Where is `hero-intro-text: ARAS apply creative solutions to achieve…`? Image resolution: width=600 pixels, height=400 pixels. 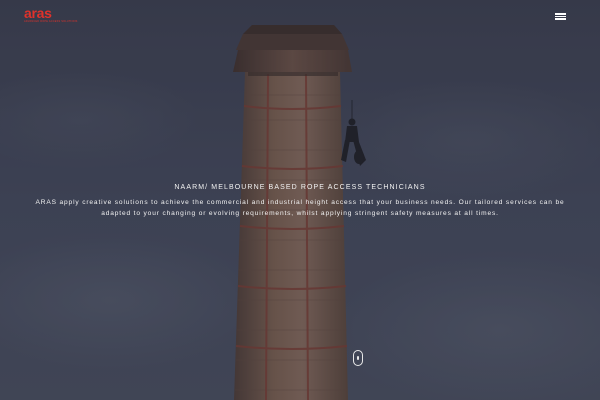
hero-intro-text: ARAS apply creative solutions to achieve… is located at coordinates (300, 208).